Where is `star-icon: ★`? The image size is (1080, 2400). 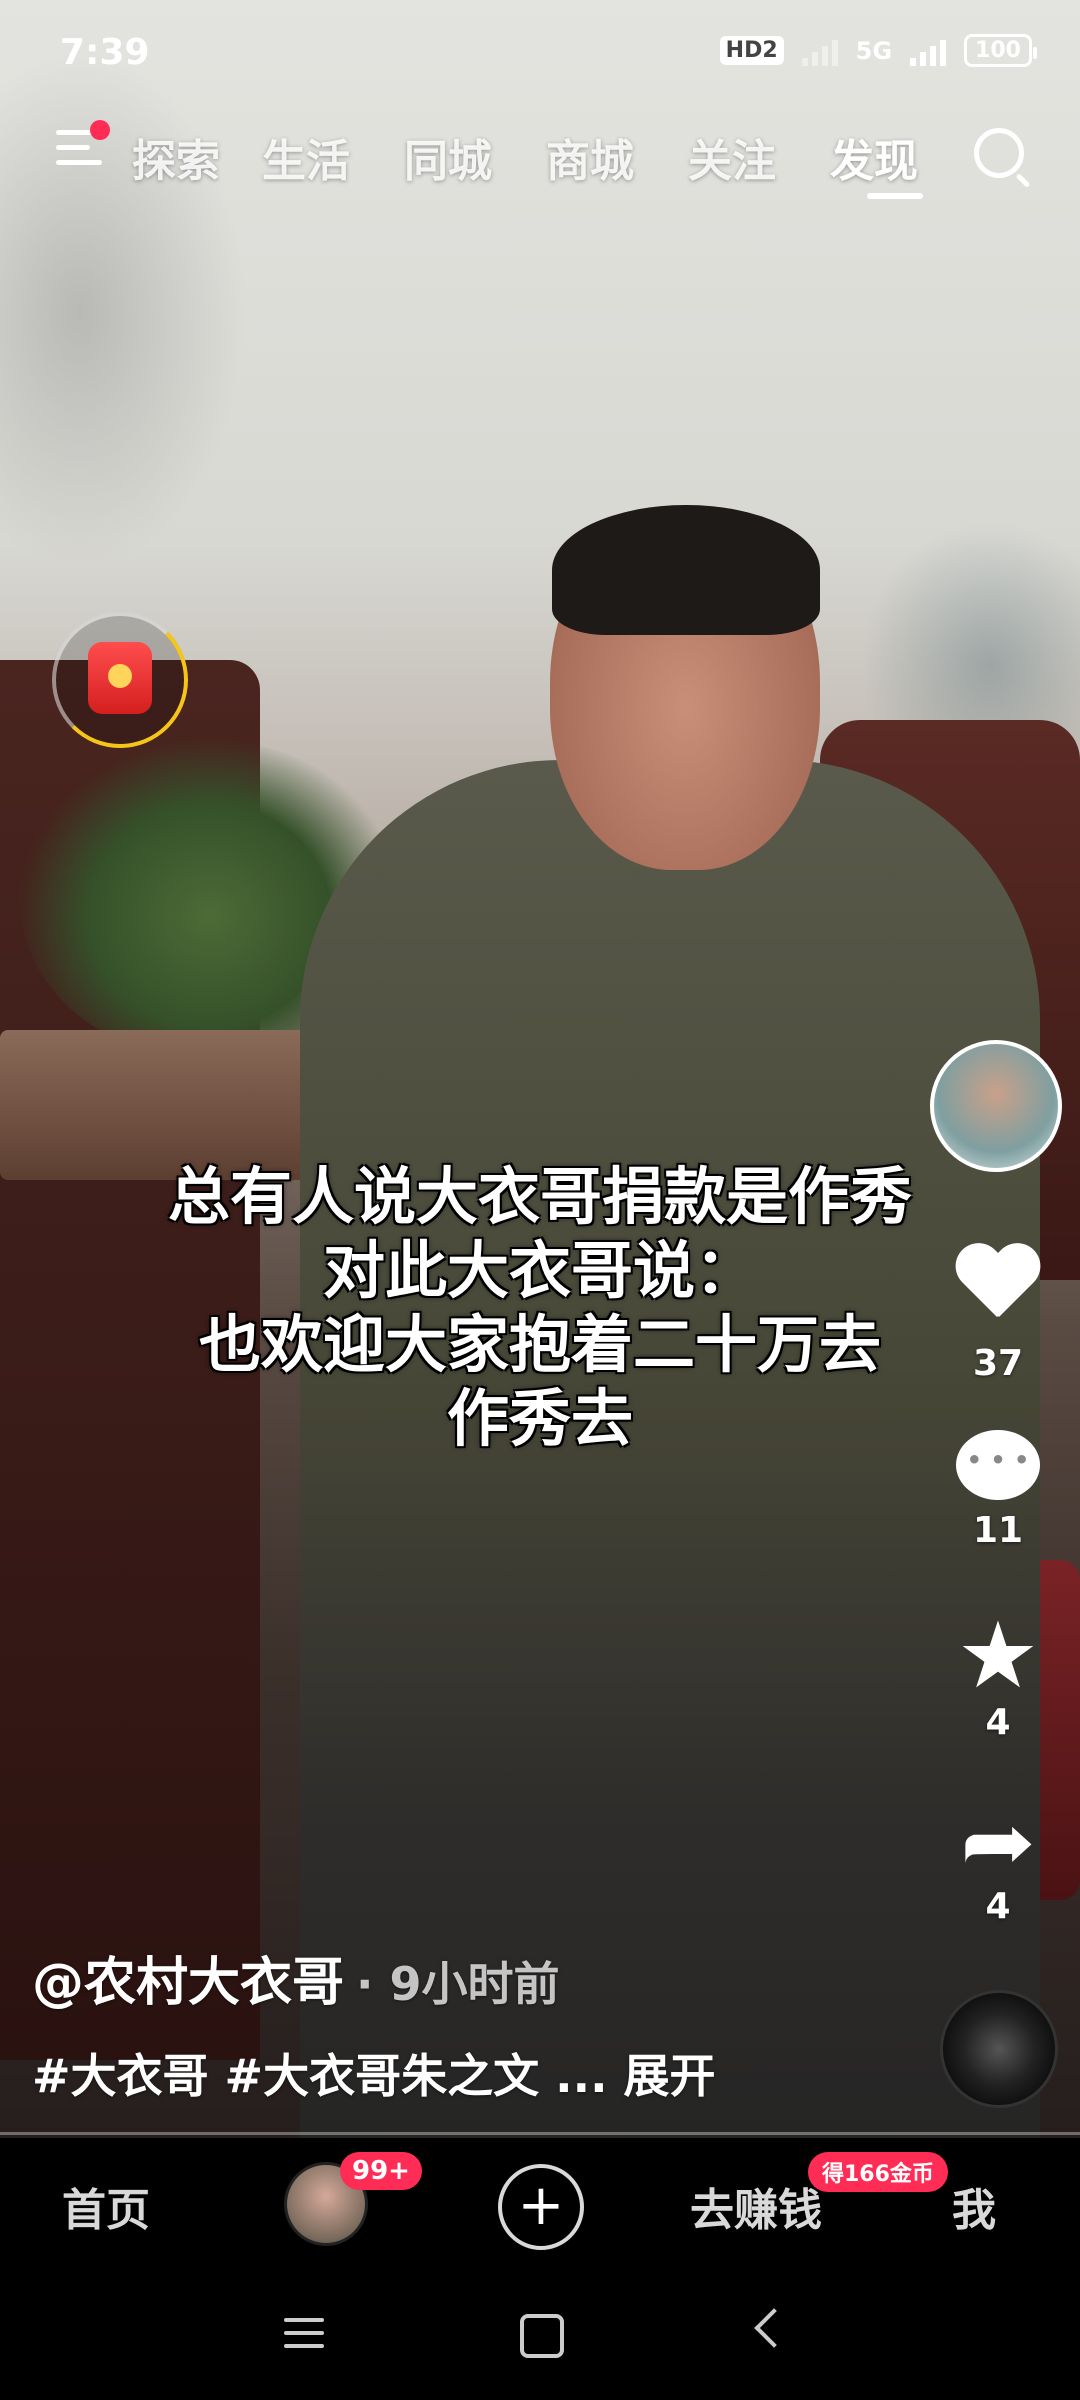
star-icon: ★ is located at coordinates (998, 1655).